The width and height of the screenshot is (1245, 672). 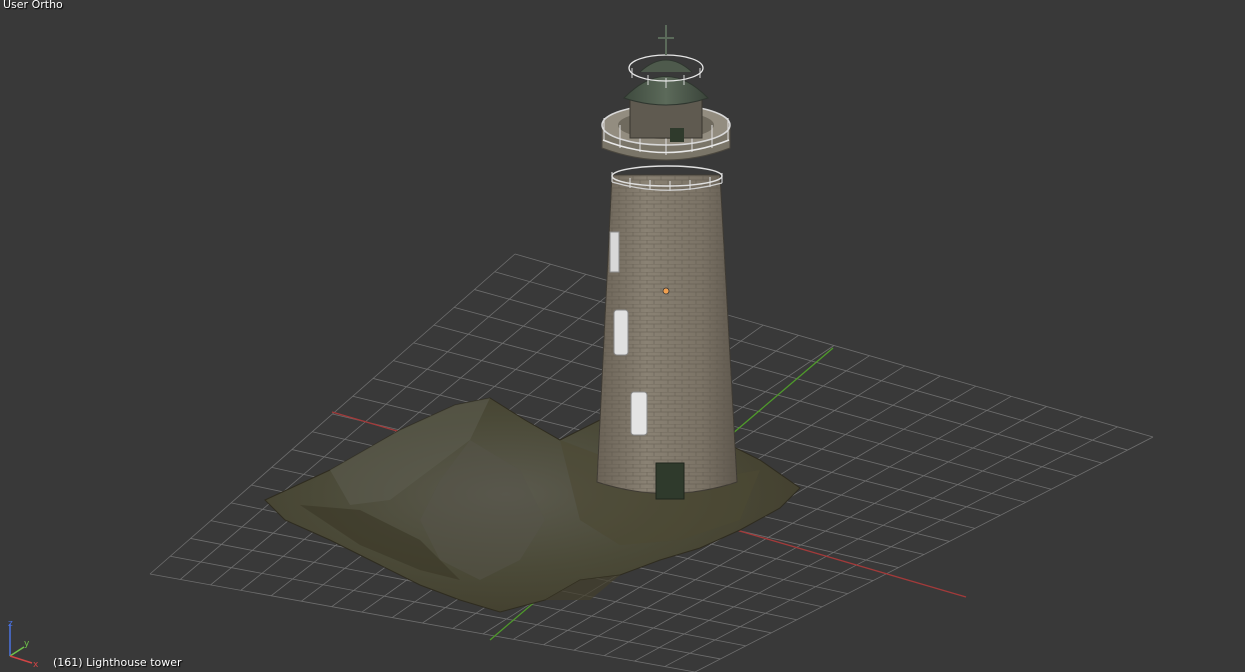 I want to click on view-label: User Ortho, so click(x=33, y=5).